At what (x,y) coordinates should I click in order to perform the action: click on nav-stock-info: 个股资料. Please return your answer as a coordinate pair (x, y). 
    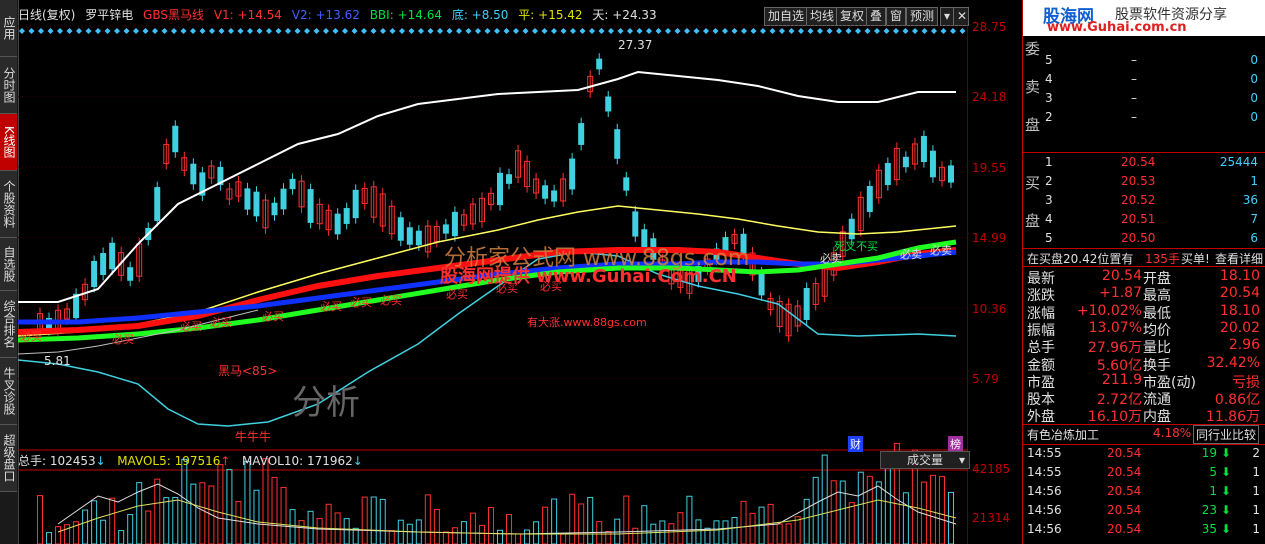
    Looking at the image, I should click on (8, 204).